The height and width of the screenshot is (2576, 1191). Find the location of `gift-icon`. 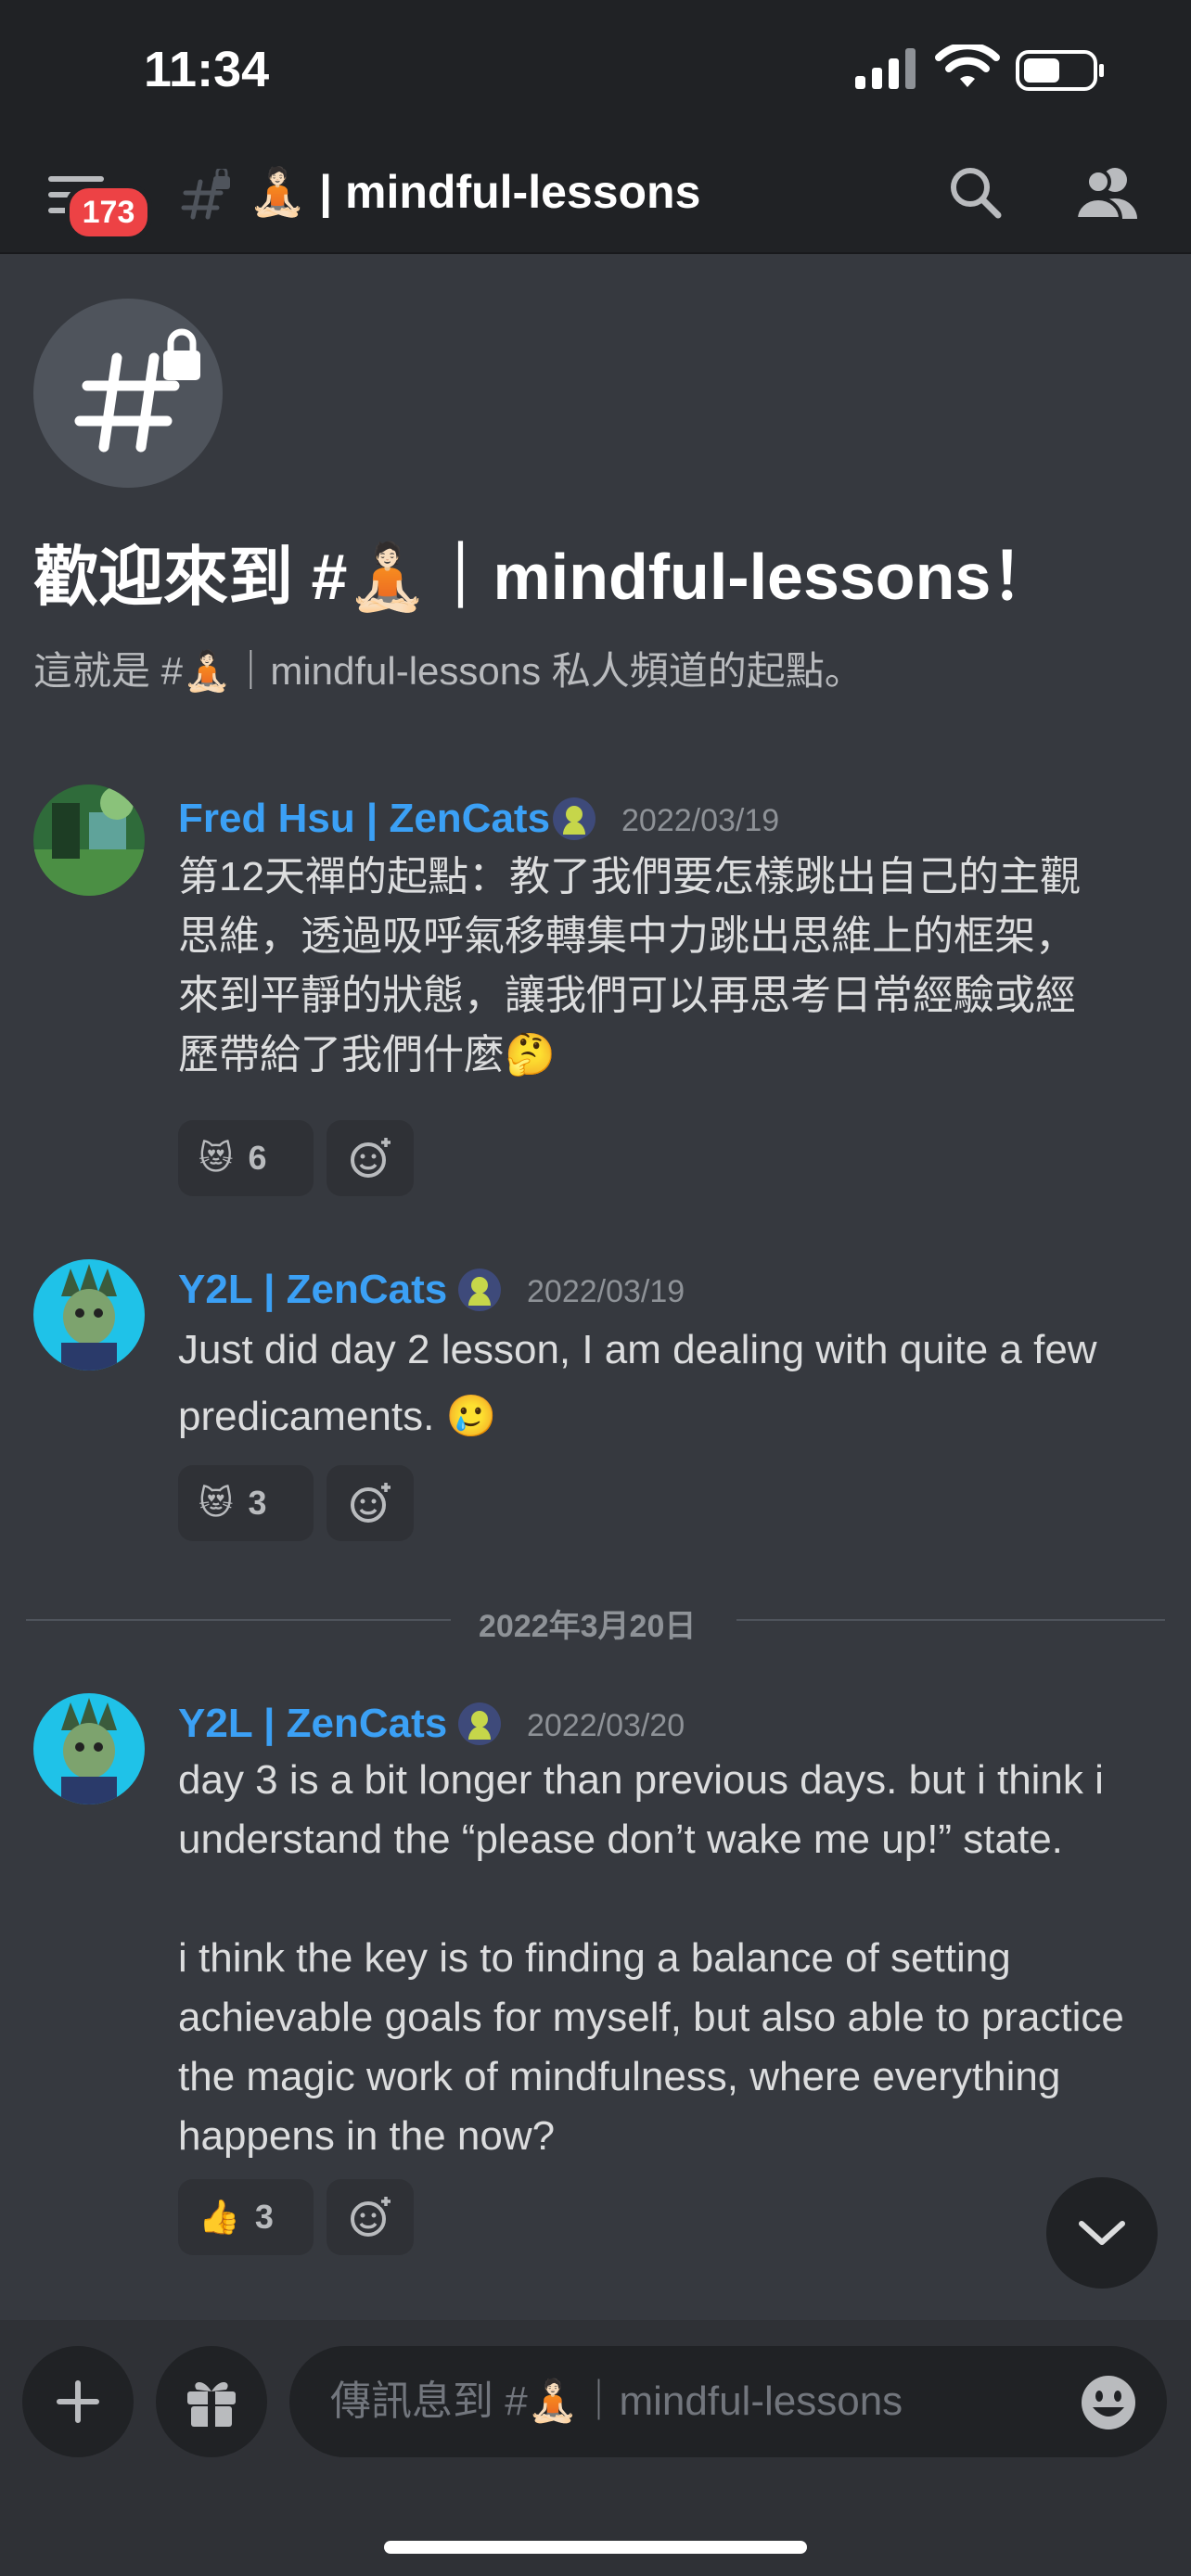

gift-icon is located at coordinates (211, 2404).